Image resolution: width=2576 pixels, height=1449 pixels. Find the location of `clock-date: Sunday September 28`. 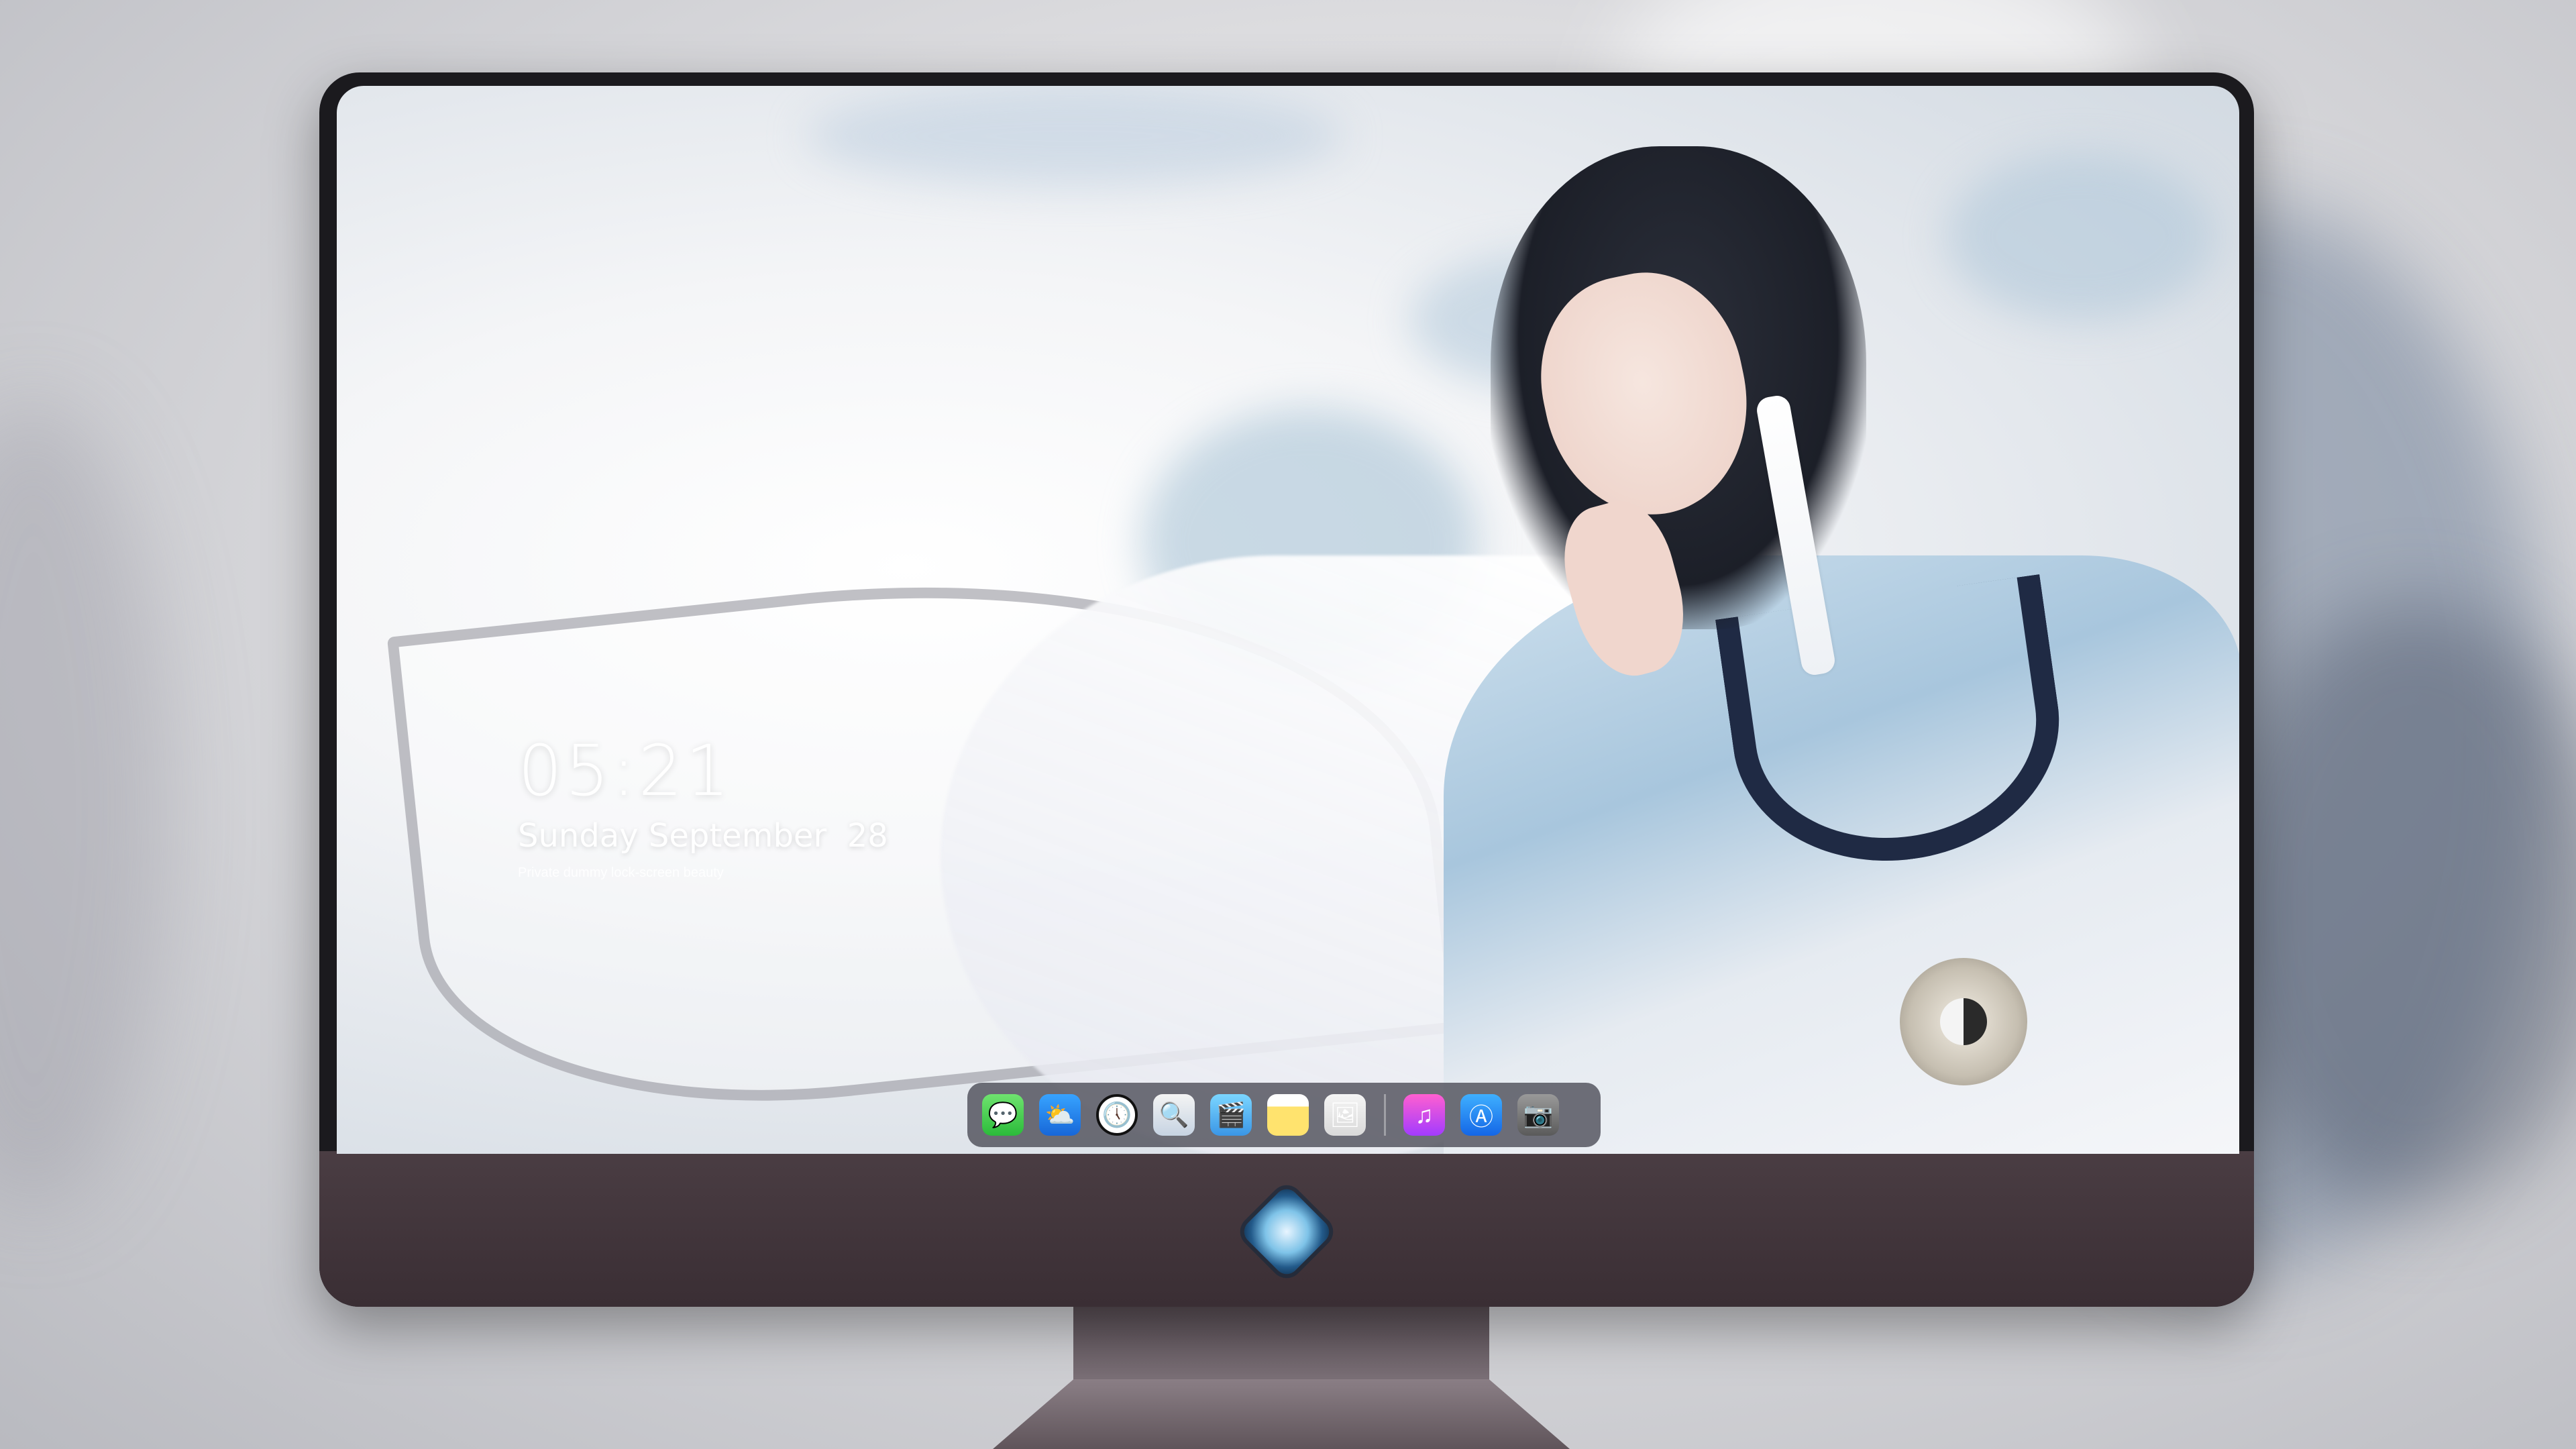

clock-date: Sunday September 28 is located at coordinates (703, 836).